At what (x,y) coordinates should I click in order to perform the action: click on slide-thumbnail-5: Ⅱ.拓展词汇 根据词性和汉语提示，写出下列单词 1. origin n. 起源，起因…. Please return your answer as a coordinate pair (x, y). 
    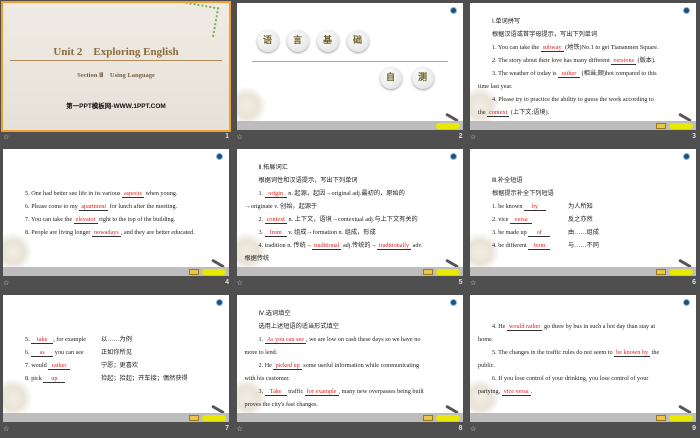
    Looking at the image, I should click on (349, 212).